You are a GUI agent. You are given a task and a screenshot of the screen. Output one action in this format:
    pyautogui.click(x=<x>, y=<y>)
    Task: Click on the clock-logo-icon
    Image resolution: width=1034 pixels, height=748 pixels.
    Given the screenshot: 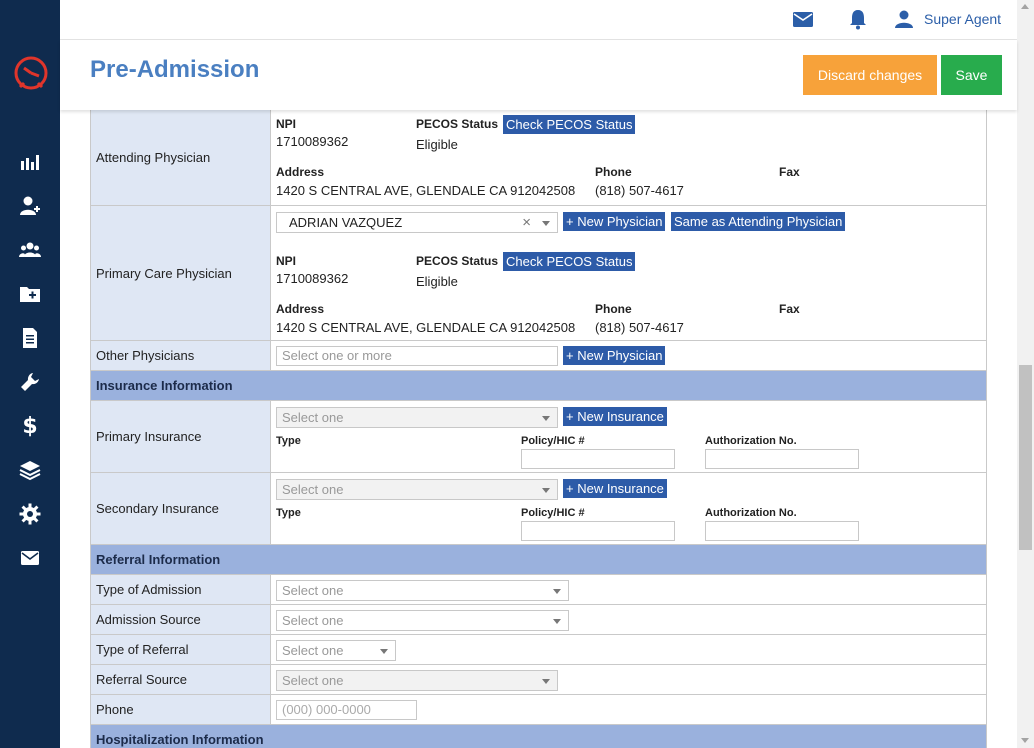 What is the action you would take?
    pyautogui.click(x=31, y=73)
    